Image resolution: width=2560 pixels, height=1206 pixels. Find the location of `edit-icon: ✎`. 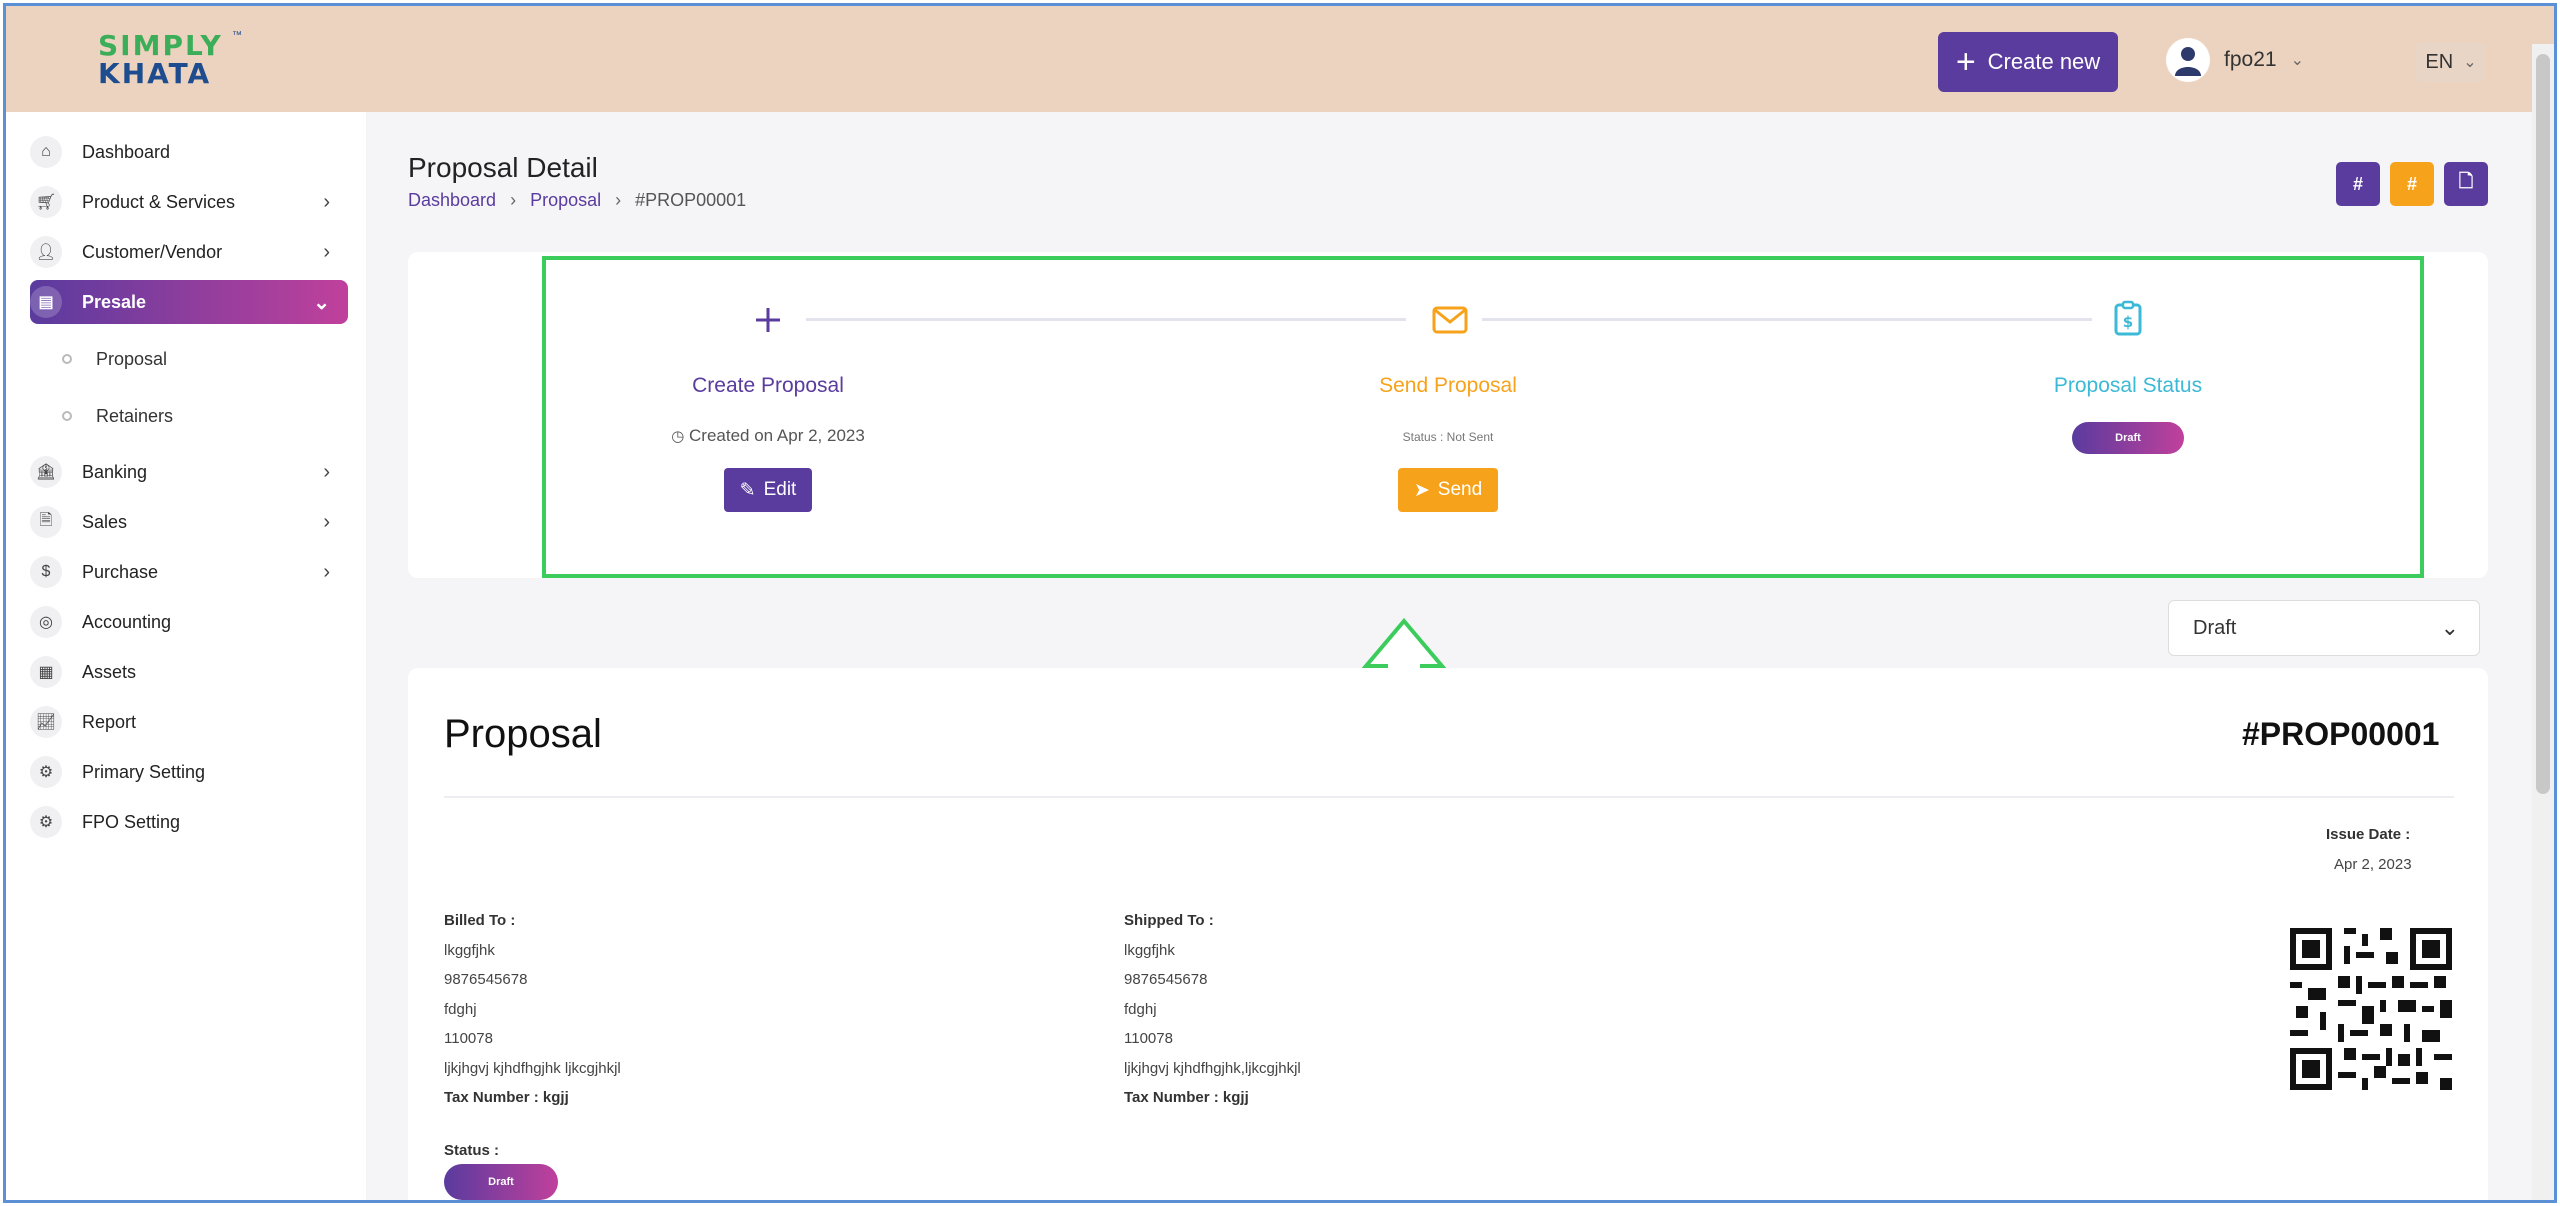

edit-icon: ✎ is located at coordinates (747, 490).